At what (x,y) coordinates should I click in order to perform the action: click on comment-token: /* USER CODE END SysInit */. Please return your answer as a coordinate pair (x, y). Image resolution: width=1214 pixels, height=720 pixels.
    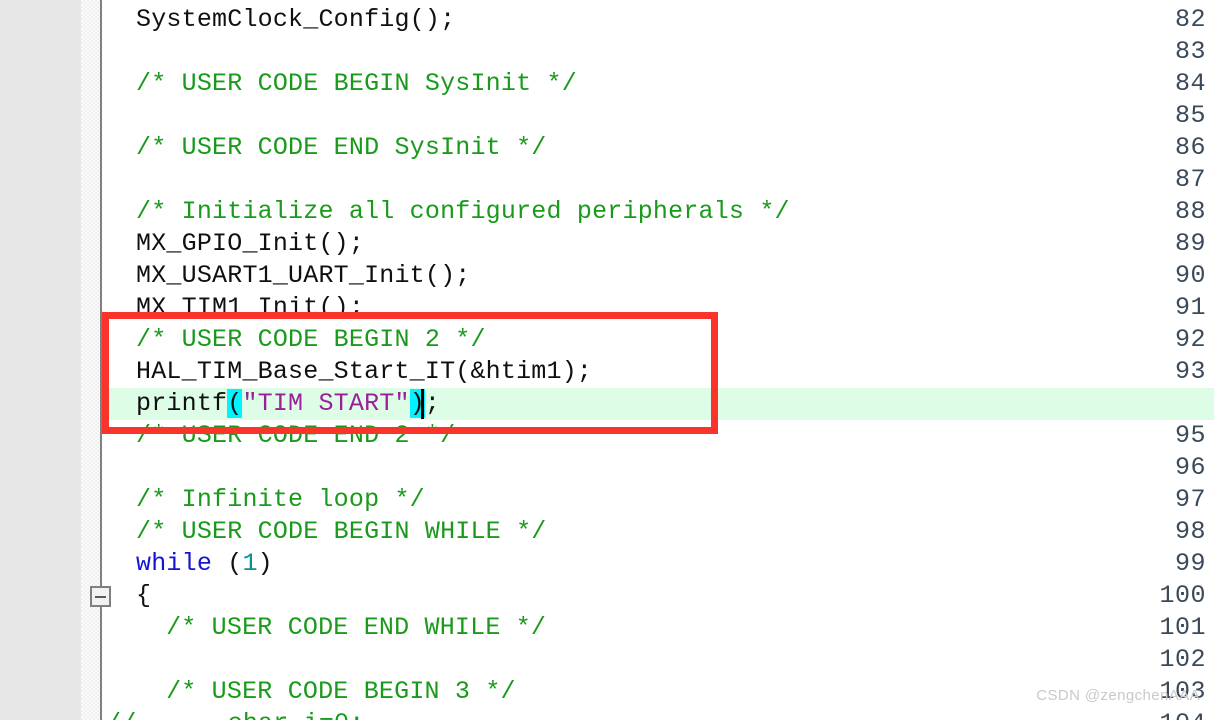
    Looking at the image, I should click on (341, 147).